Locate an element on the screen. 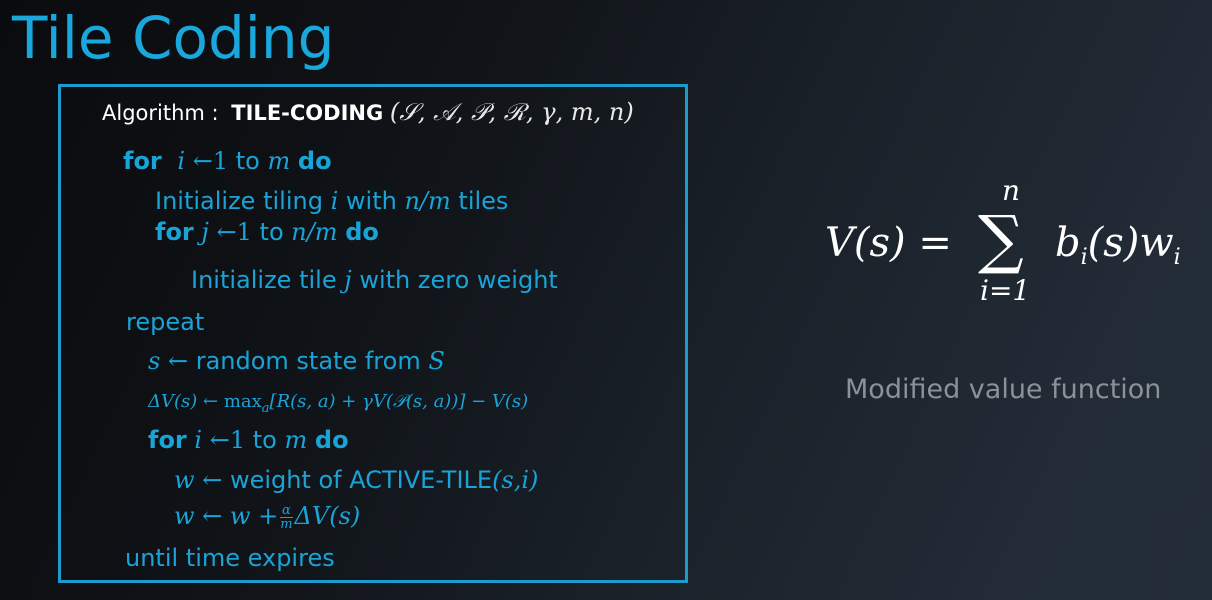  delta-rhs: [R(s, a) + γV(𝒫(s, a))] − V(s) is located at coordinates (399, 401).